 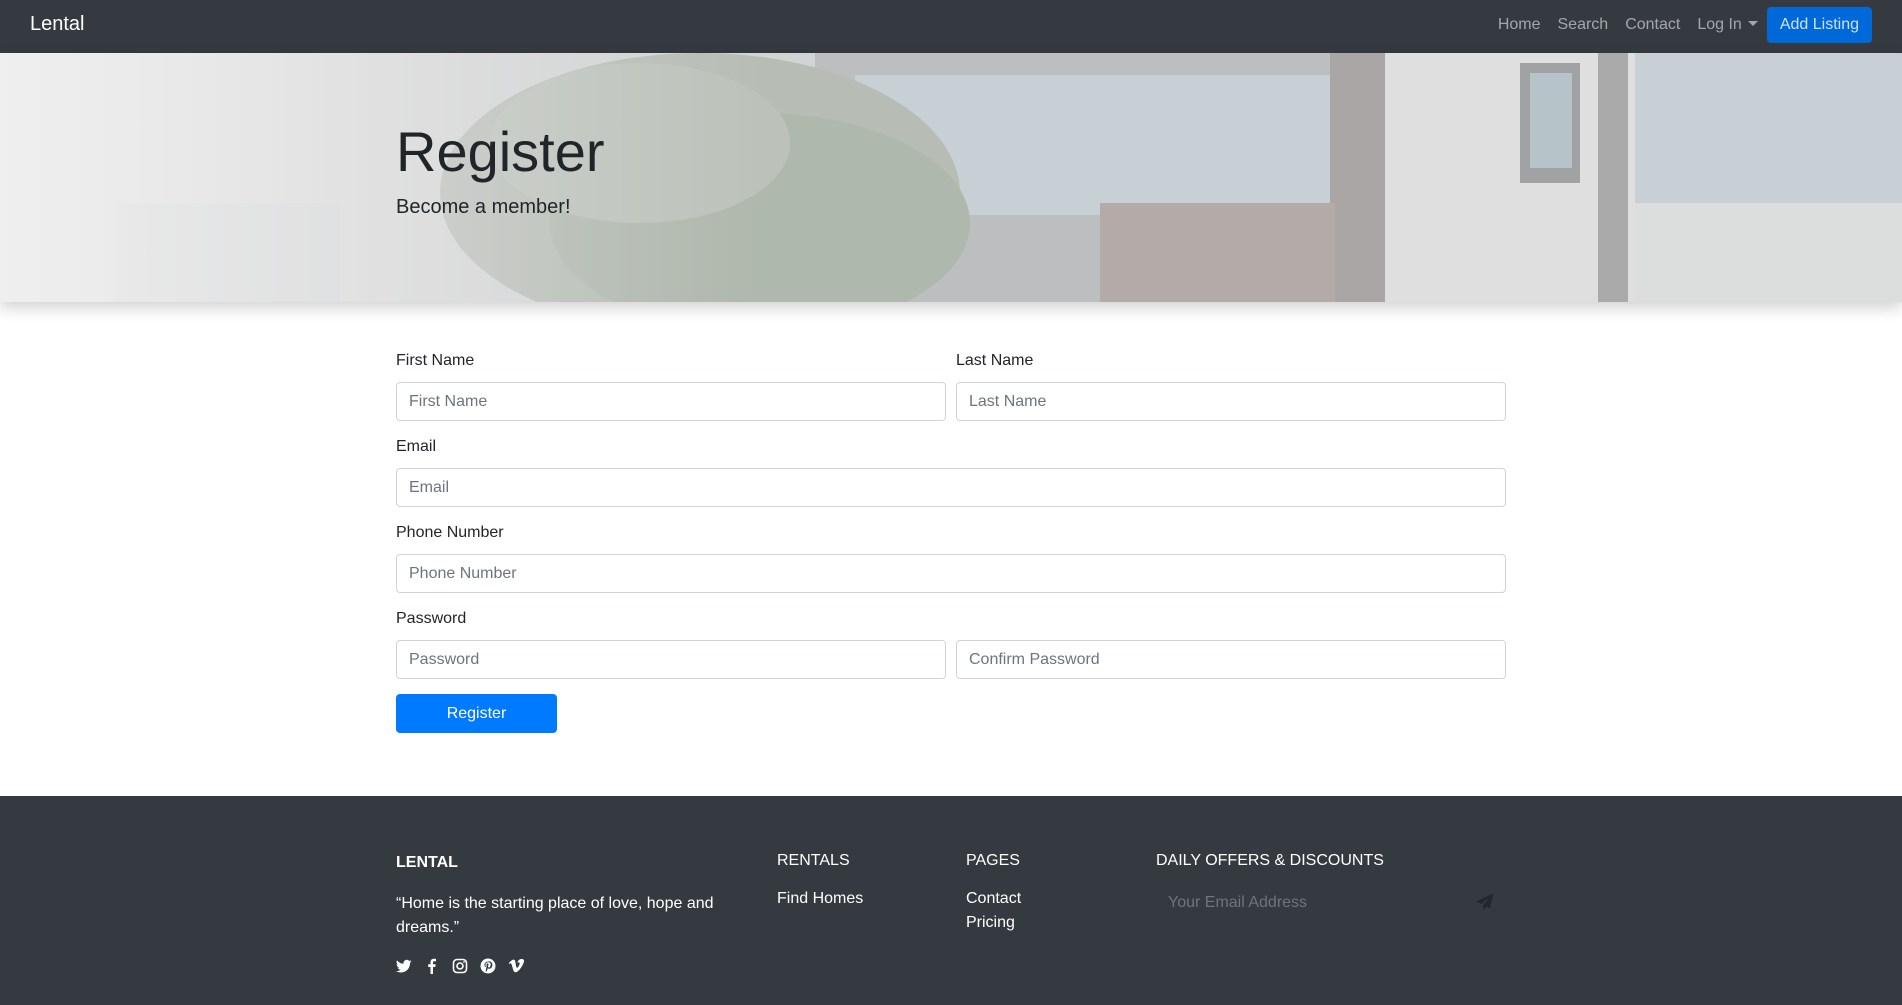 I want to click on login-label: Log In, so click(x=1719, y=24).